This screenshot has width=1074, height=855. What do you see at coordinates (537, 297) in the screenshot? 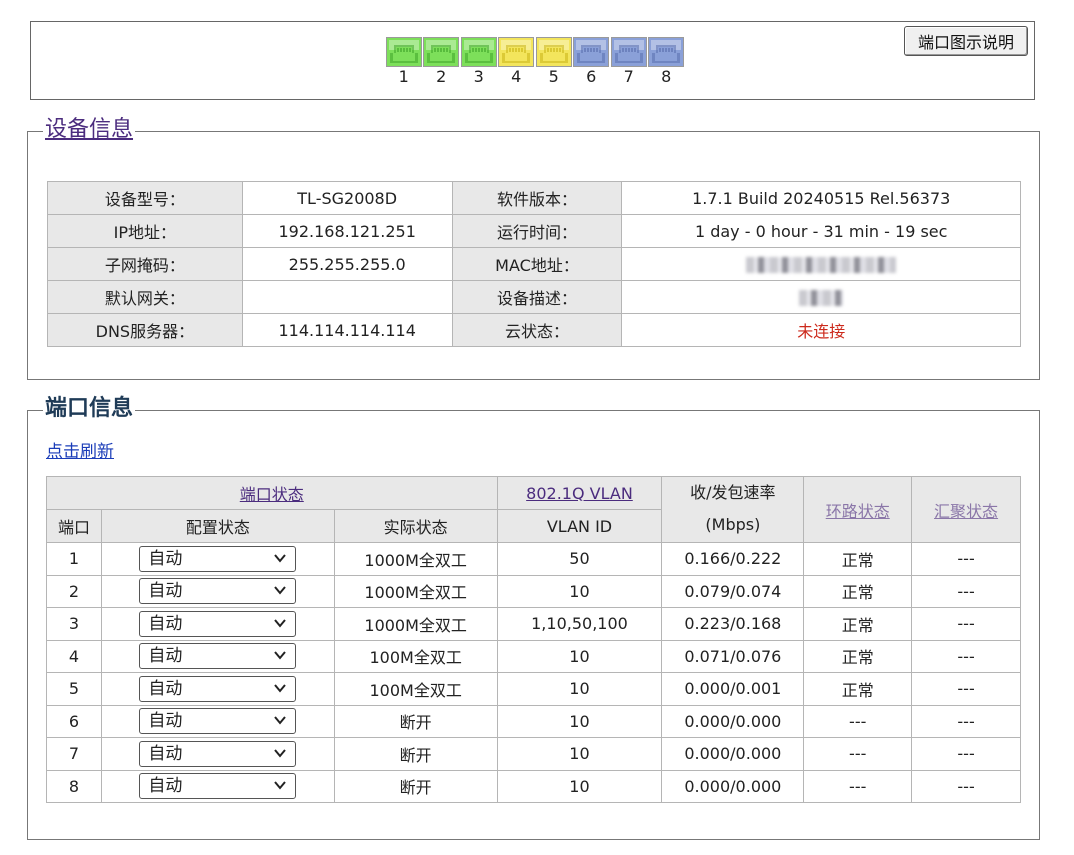
I see `device-label: 设备描述：` at bounding box center [537, 297].